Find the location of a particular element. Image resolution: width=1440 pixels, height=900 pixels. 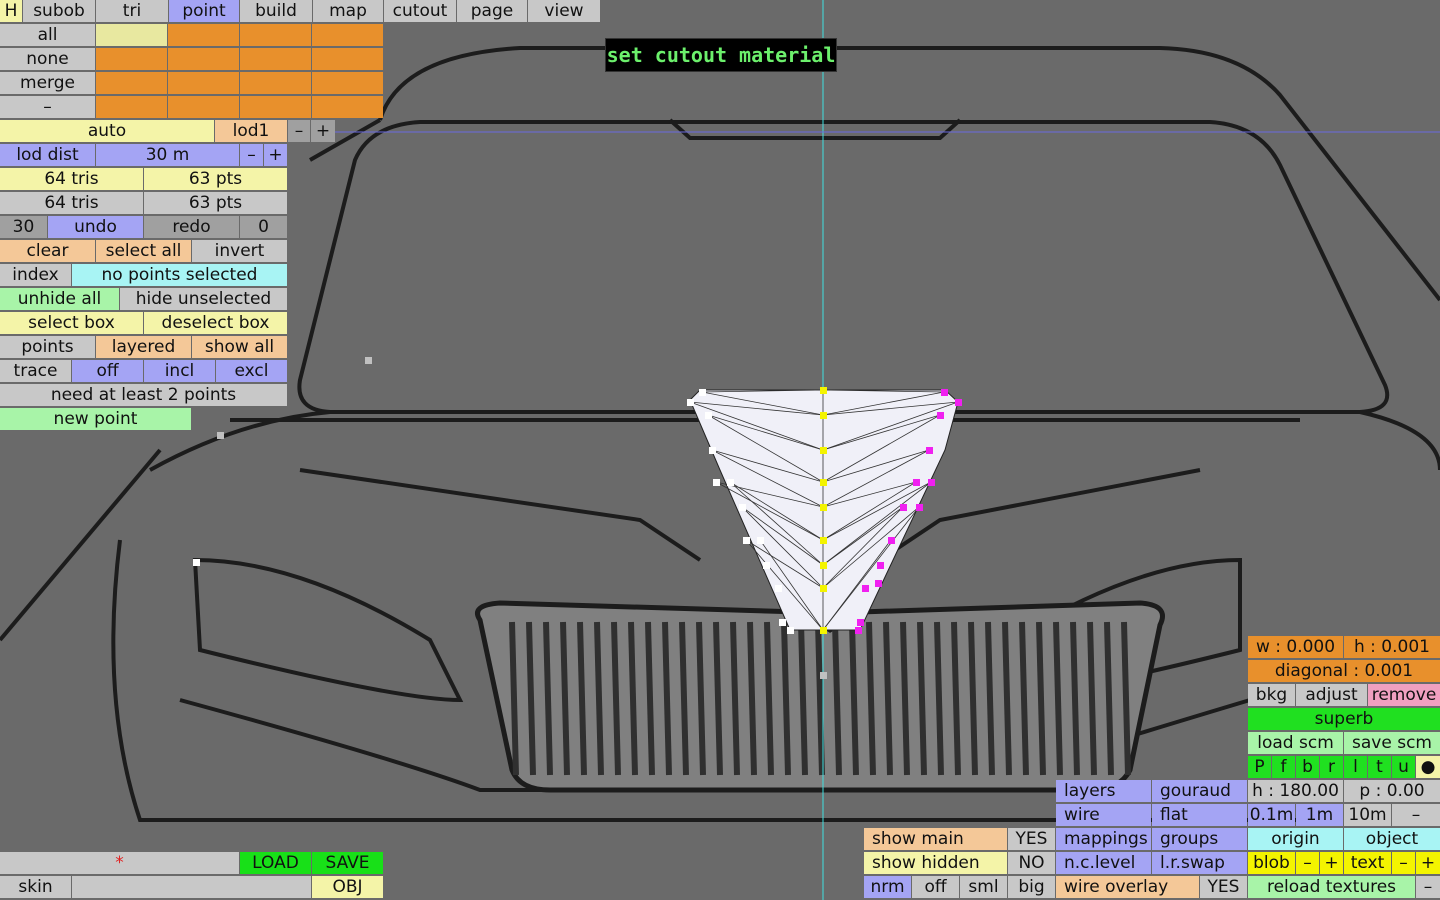

lod-plus-button: + is located at coordinates (323, 131).